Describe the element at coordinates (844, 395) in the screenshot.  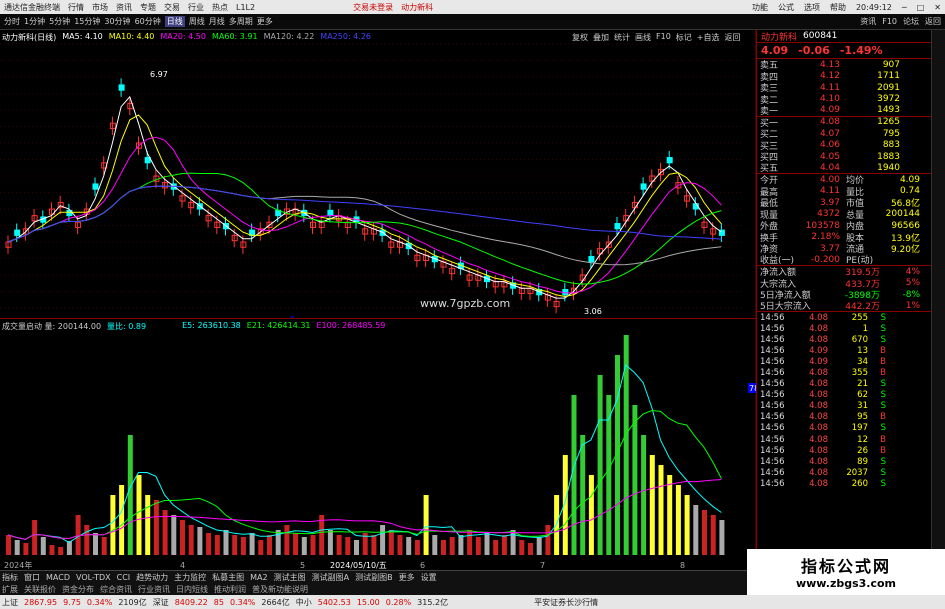
I see `tick-row: 14:56 4.08 62 S` at that location.